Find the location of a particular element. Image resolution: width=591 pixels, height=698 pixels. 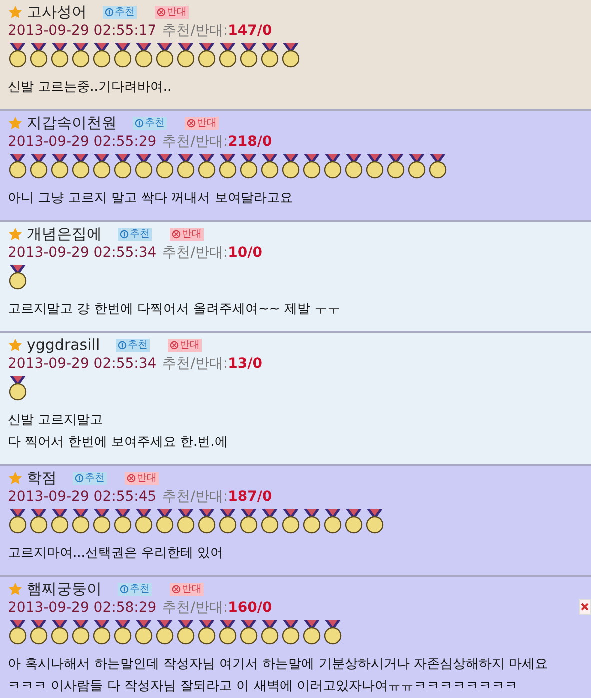

comment-text: 신발 고르는중..기다려바여.. is located at coordinates (90, 88).